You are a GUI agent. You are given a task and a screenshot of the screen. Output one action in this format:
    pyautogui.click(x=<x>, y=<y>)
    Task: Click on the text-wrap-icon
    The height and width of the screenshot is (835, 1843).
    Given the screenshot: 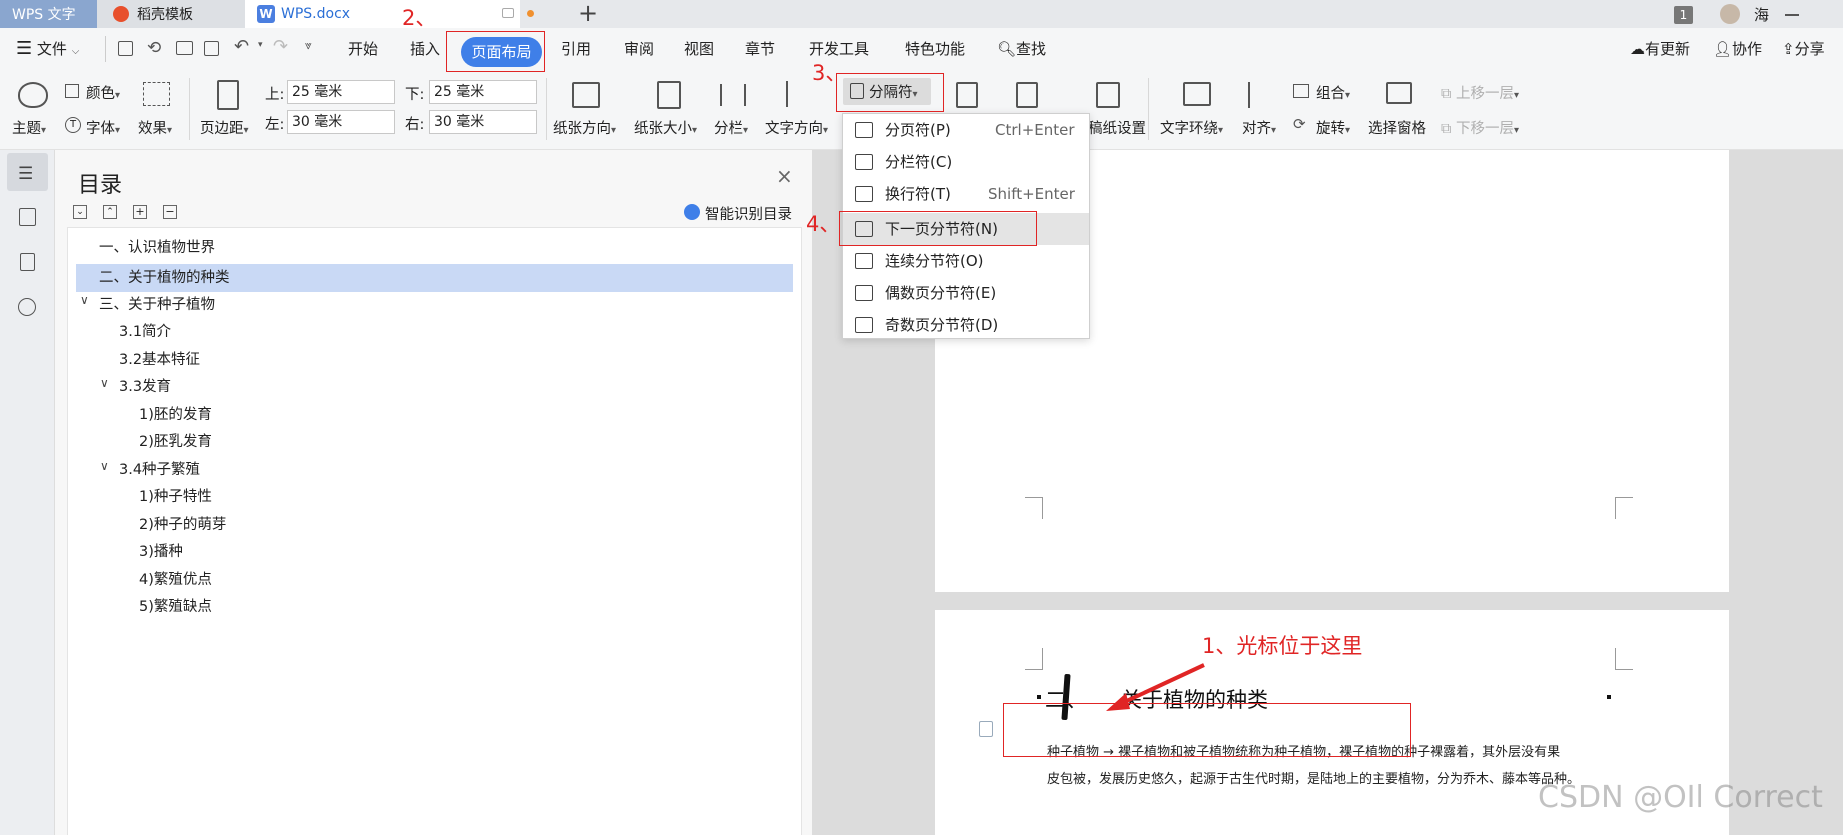 What is the action you would take?
    pyautogui.click(x=1197, y=94)
    